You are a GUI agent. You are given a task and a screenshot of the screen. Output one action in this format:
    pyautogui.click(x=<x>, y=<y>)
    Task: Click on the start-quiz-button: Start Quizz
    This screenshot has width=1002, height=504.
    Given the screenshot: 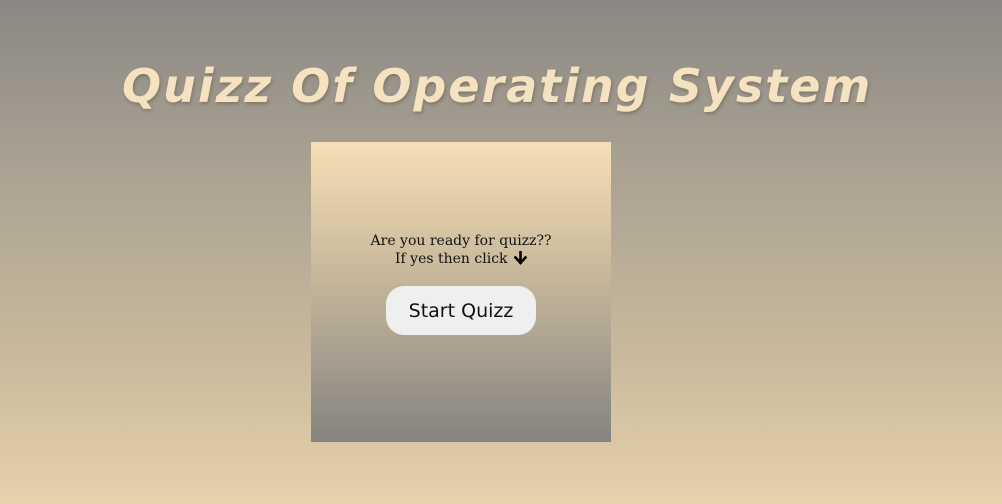 What is the action you would take?
    pyautogui.click(x=461, y=310)
    